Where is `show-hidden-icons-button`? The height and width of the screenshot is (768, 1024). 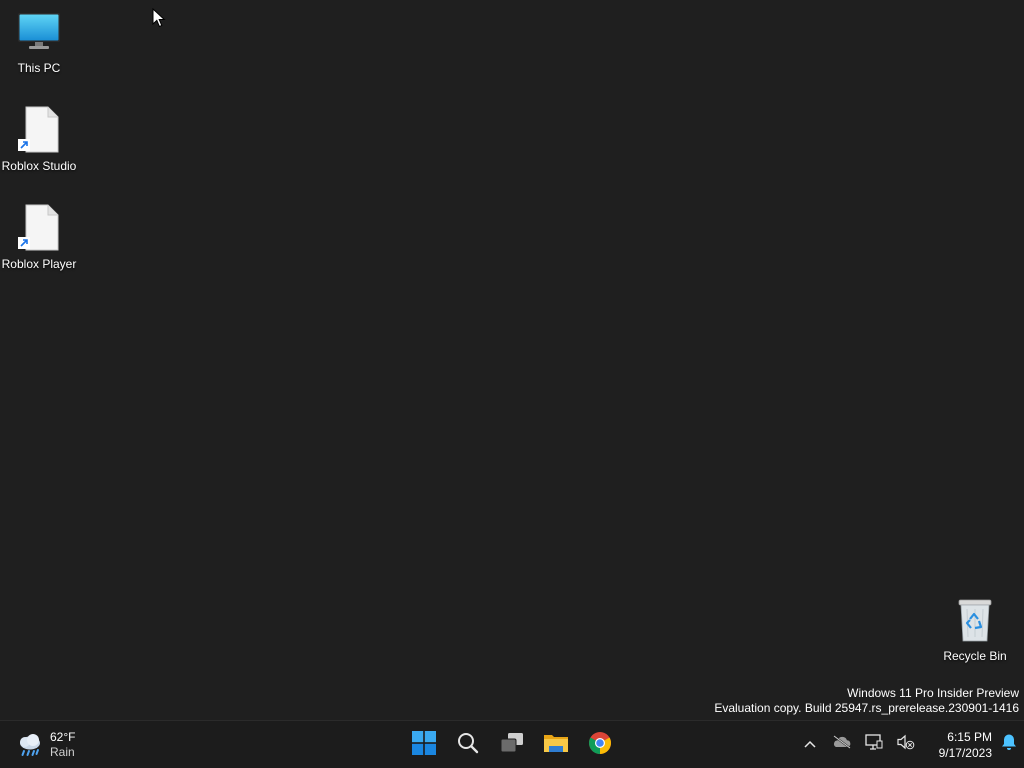
show-hidden-icons-button is located at coordinates (810, 745).